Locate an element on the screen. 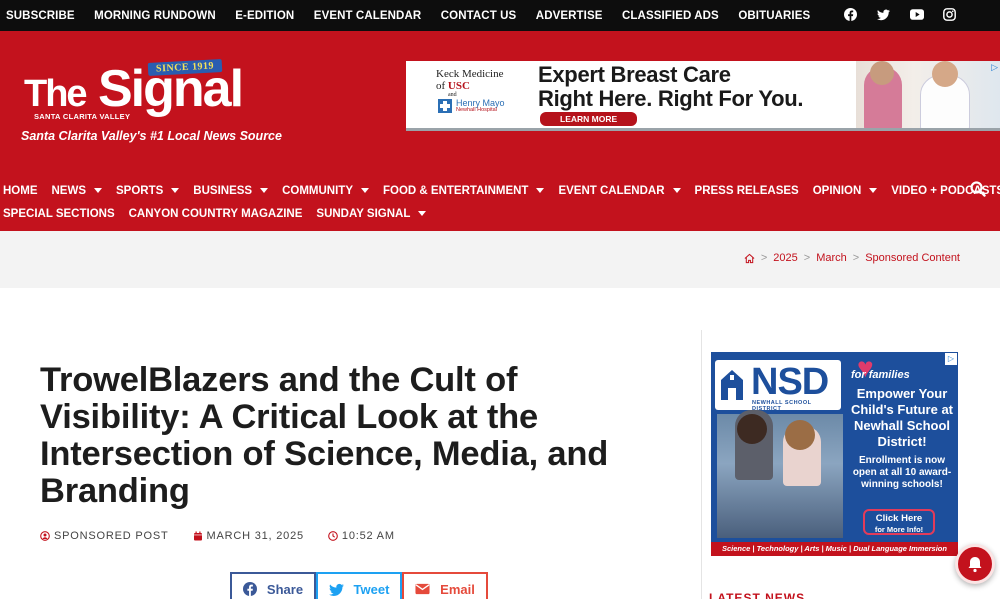 Image resolution: width=1000 pixels, height=599 pixels. ad-person-1-head is located at coordinates (882, 73).